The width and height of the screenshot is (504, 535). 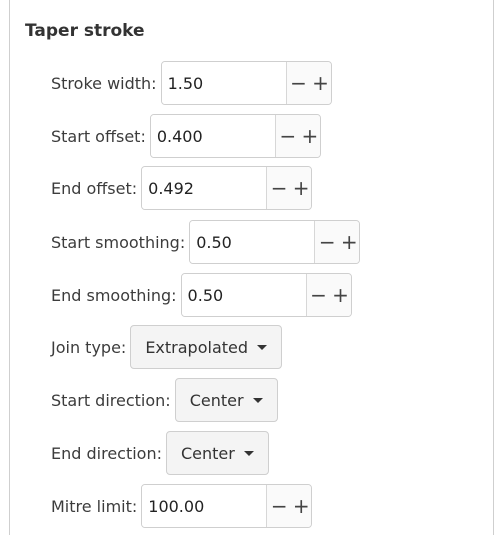 I want to click on mitre-limit-label: Mitre limit:, so click(x=94, y=506).